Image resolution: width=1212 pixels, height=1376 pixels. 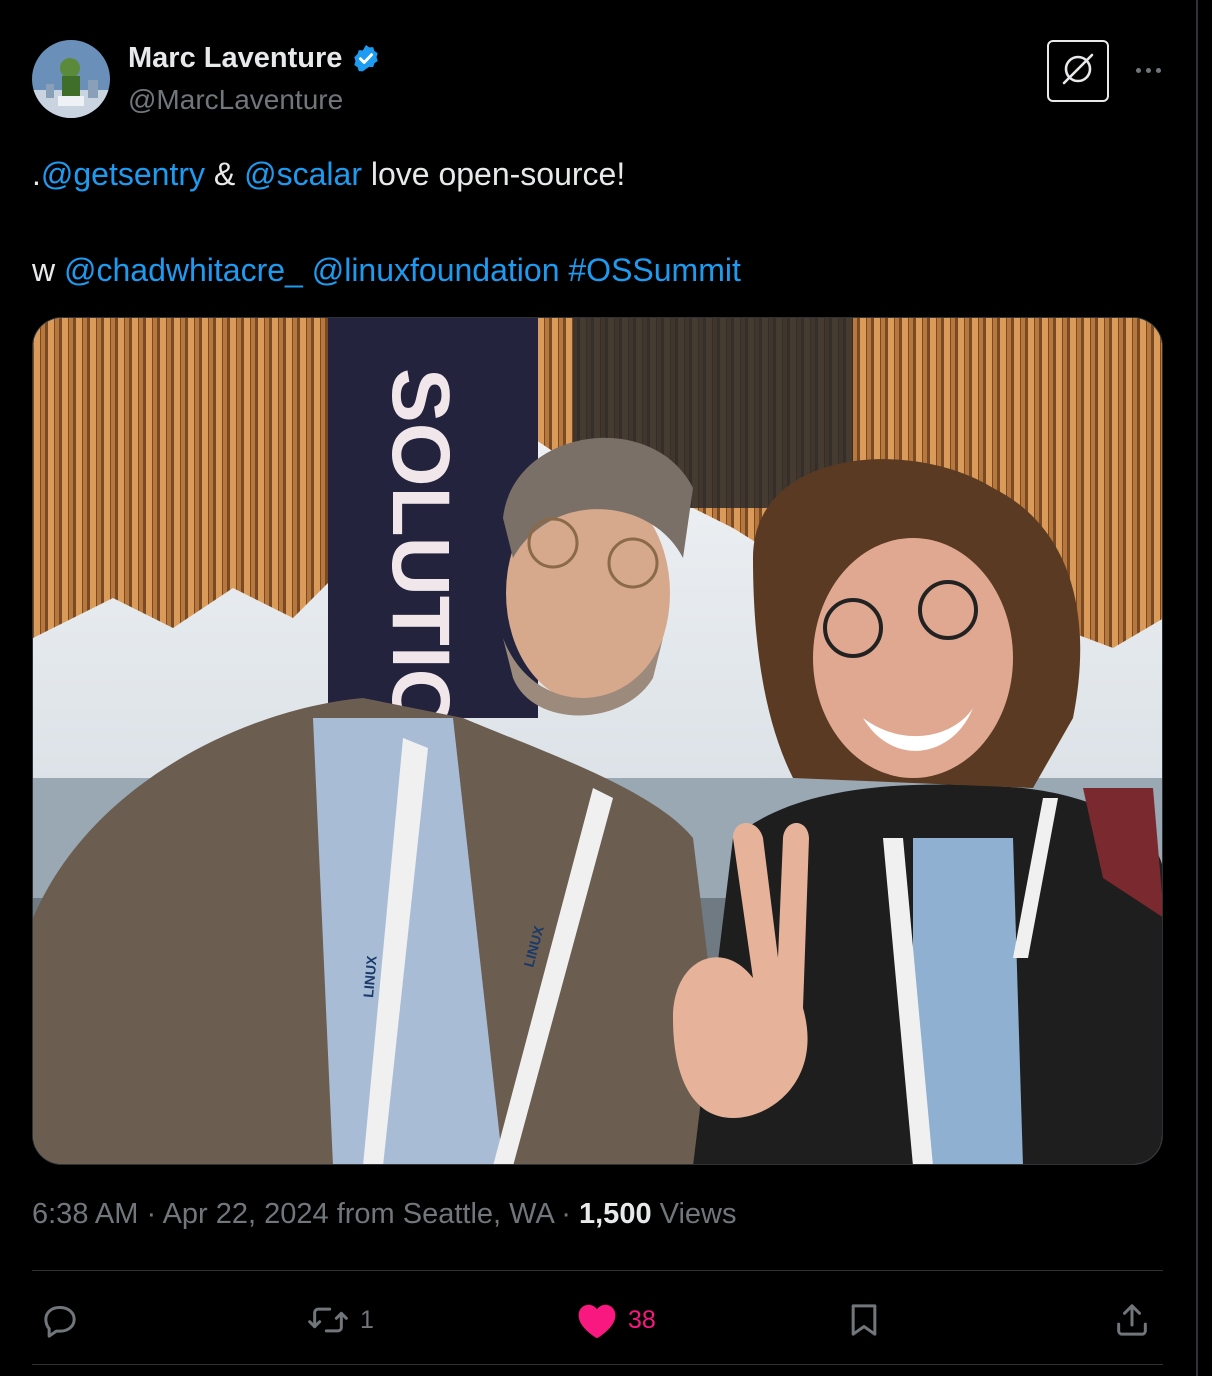 What do you see at coordinates (366, 59) in the screenshot?
I see `verified-badge-icon` at bounding box center [366, 59].